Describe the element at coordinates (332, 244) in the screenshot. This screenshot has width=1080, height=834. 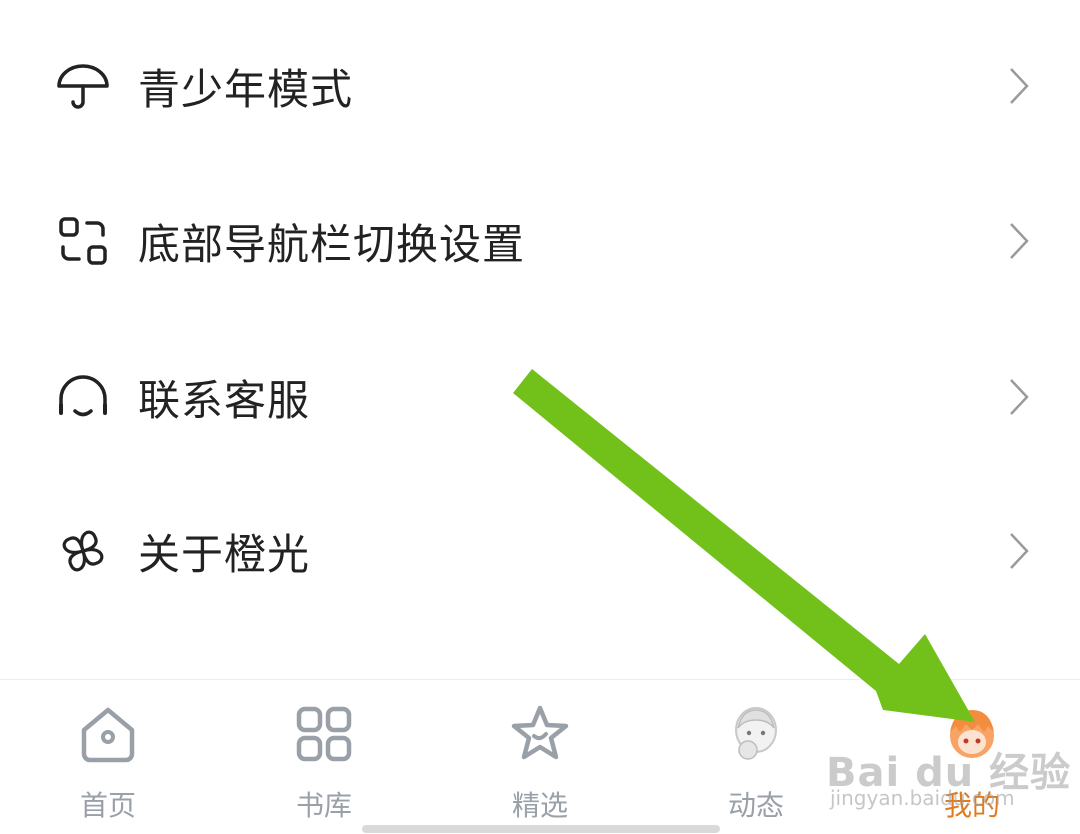
I see `menu-item-label: 底部导航栏切换设置` at that location.